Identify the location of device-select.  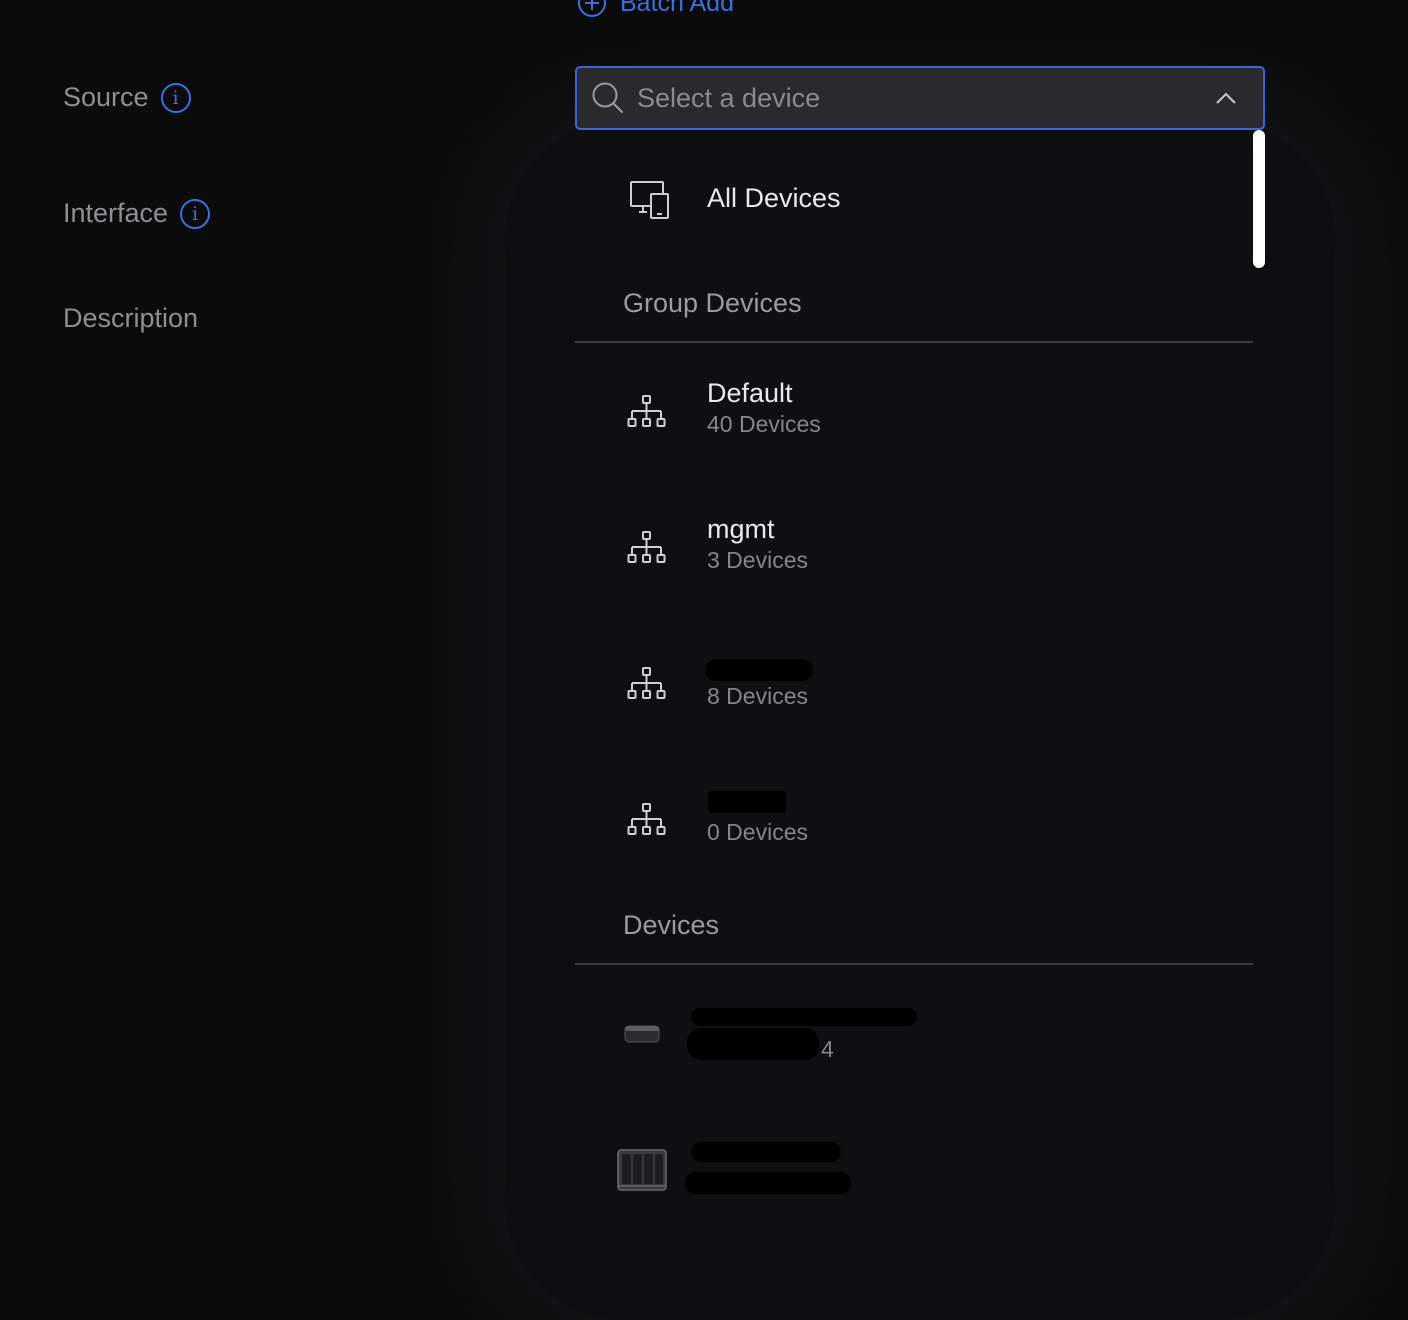
(920, 98).